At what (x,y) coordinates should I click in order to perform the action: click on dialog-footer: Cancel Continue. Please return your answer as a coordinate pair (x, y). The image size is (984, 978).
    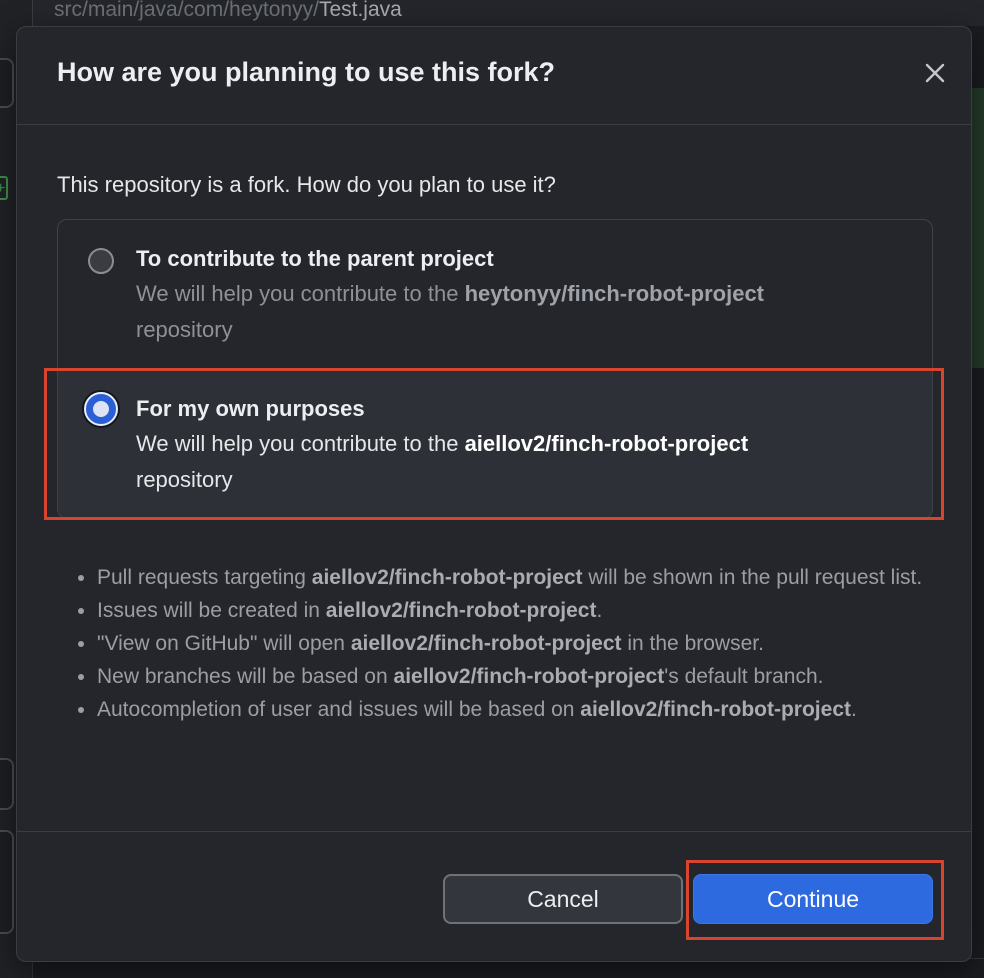
    Looking at the image, I should click on (494, 896).